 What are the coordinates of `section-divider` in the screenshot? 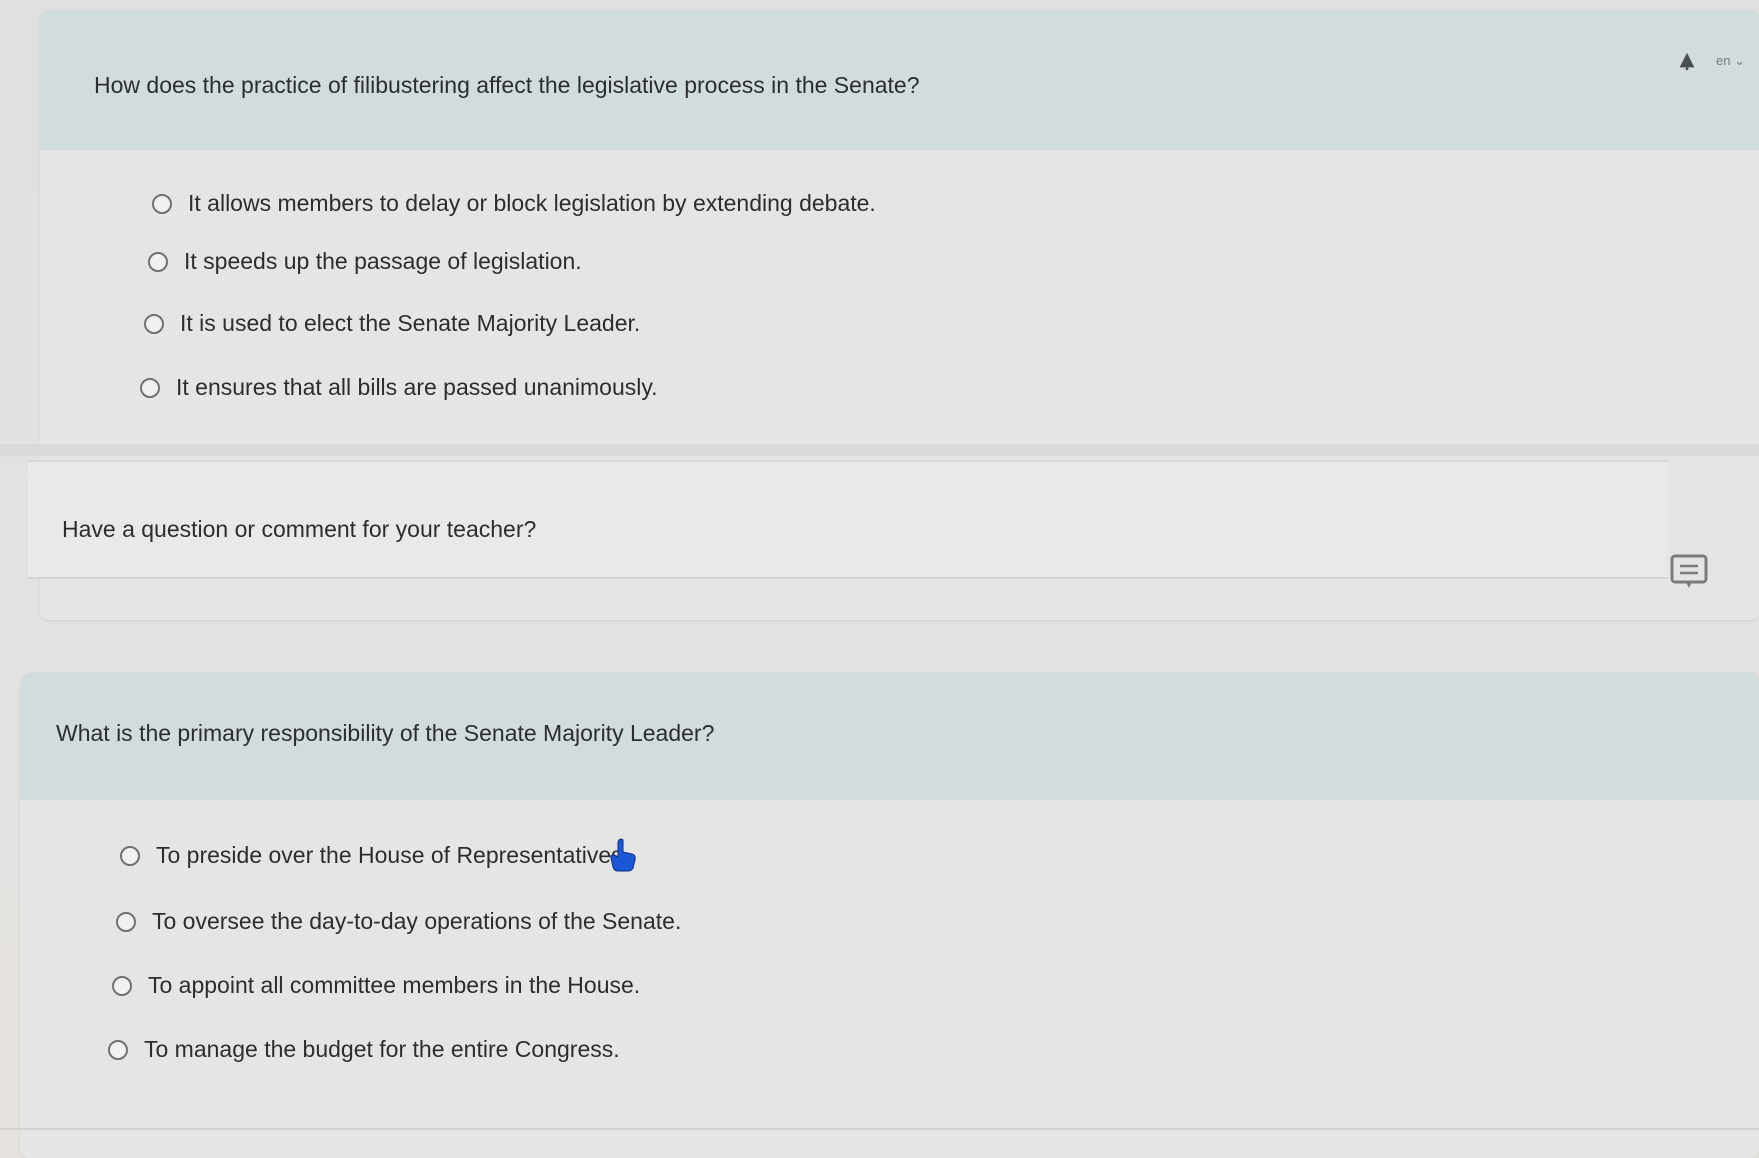 It's located at (879, 450).